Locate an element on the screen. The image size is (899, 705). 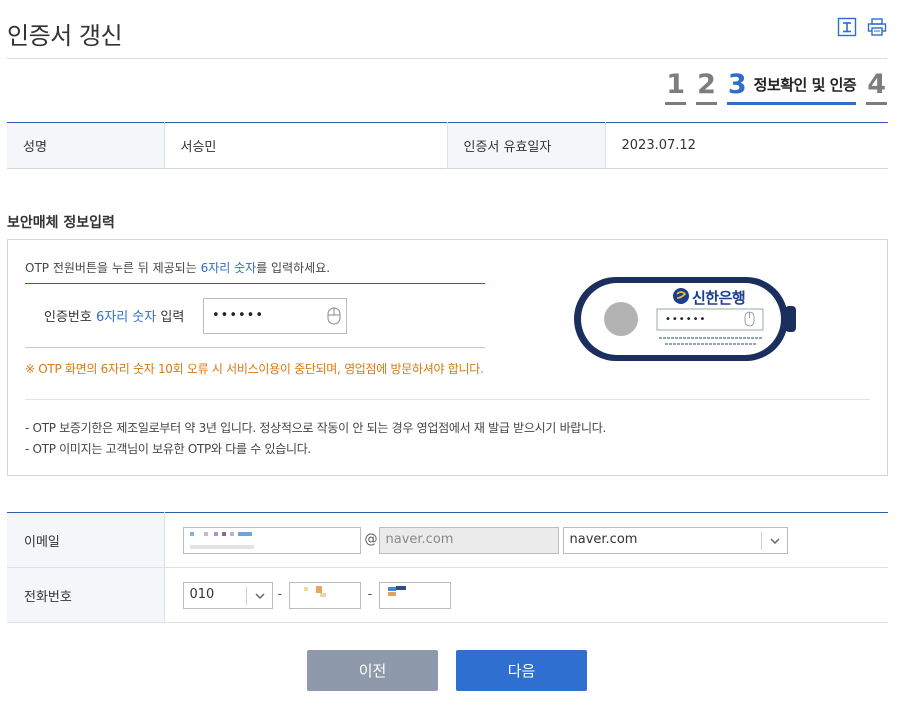
expiry-value: 2023.07.12 is located at coordinates (658, 145).